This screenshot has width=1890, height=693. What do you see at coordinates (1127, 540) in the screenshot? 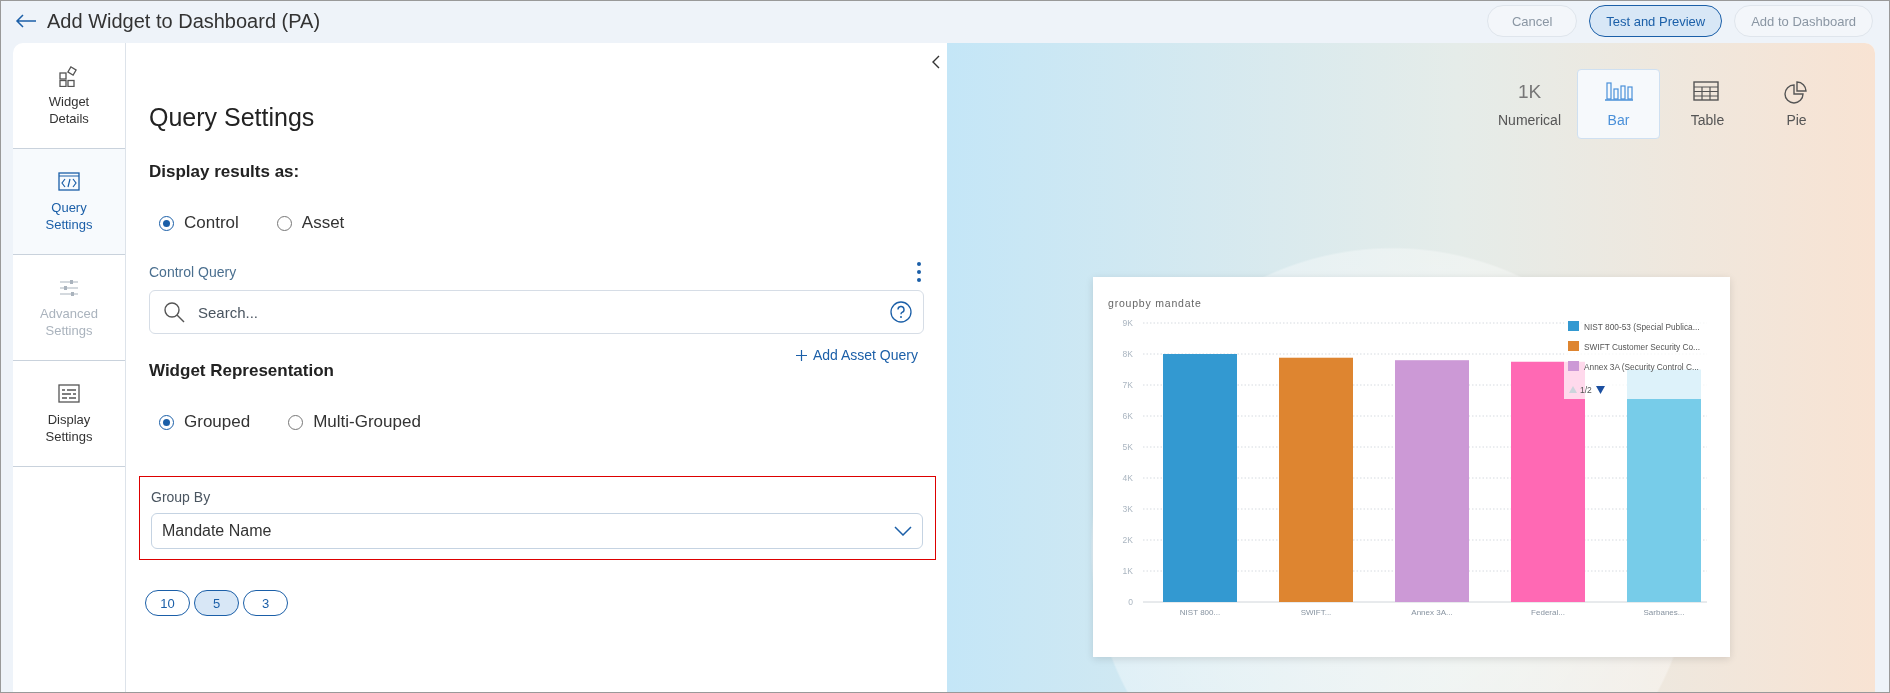
I see `axis-tick-label: 2K` at bounding box center [1127, 540].